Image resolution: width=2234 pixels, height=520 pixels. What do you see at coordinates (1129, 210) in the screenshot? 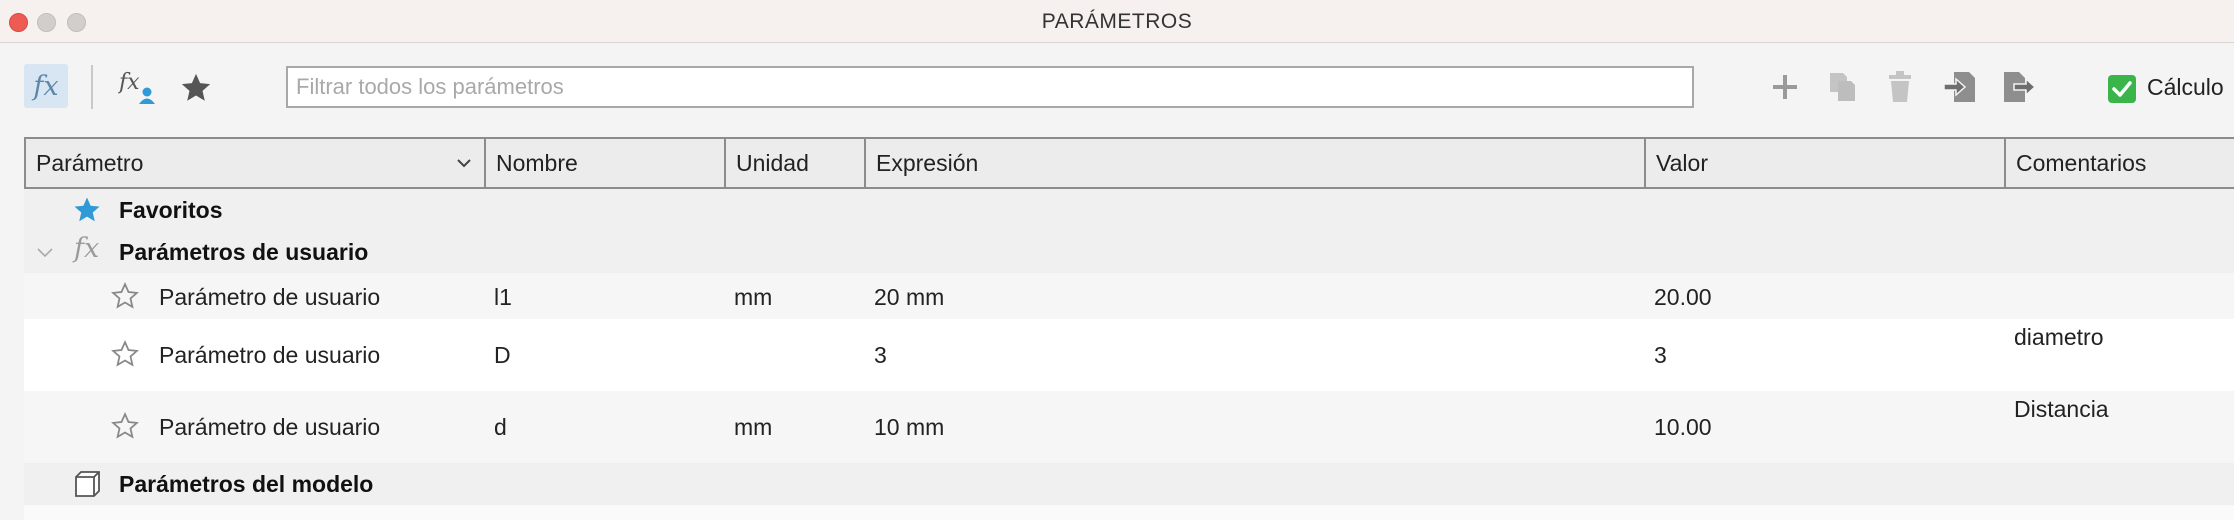
I see `group-row-favorites: Favoritos` at bounding box center [1129, 210].